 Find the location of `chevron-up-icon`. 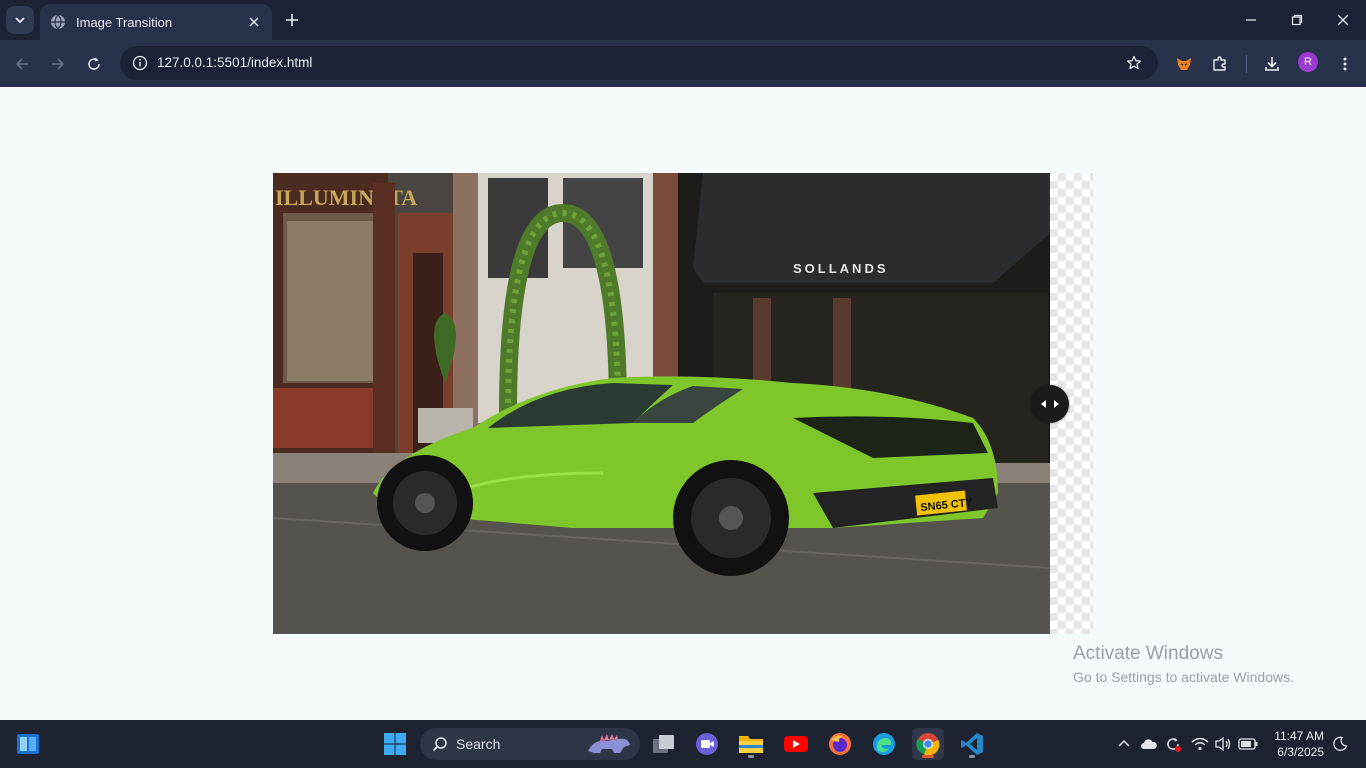

chevron-up-icon is located at coordinates (1124, 743).